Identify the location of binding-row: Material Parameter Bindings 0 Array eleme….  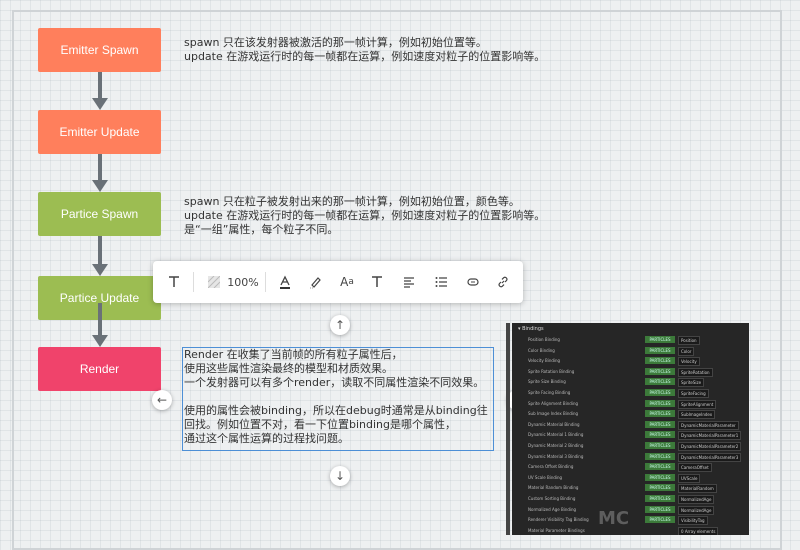
(630, 530).